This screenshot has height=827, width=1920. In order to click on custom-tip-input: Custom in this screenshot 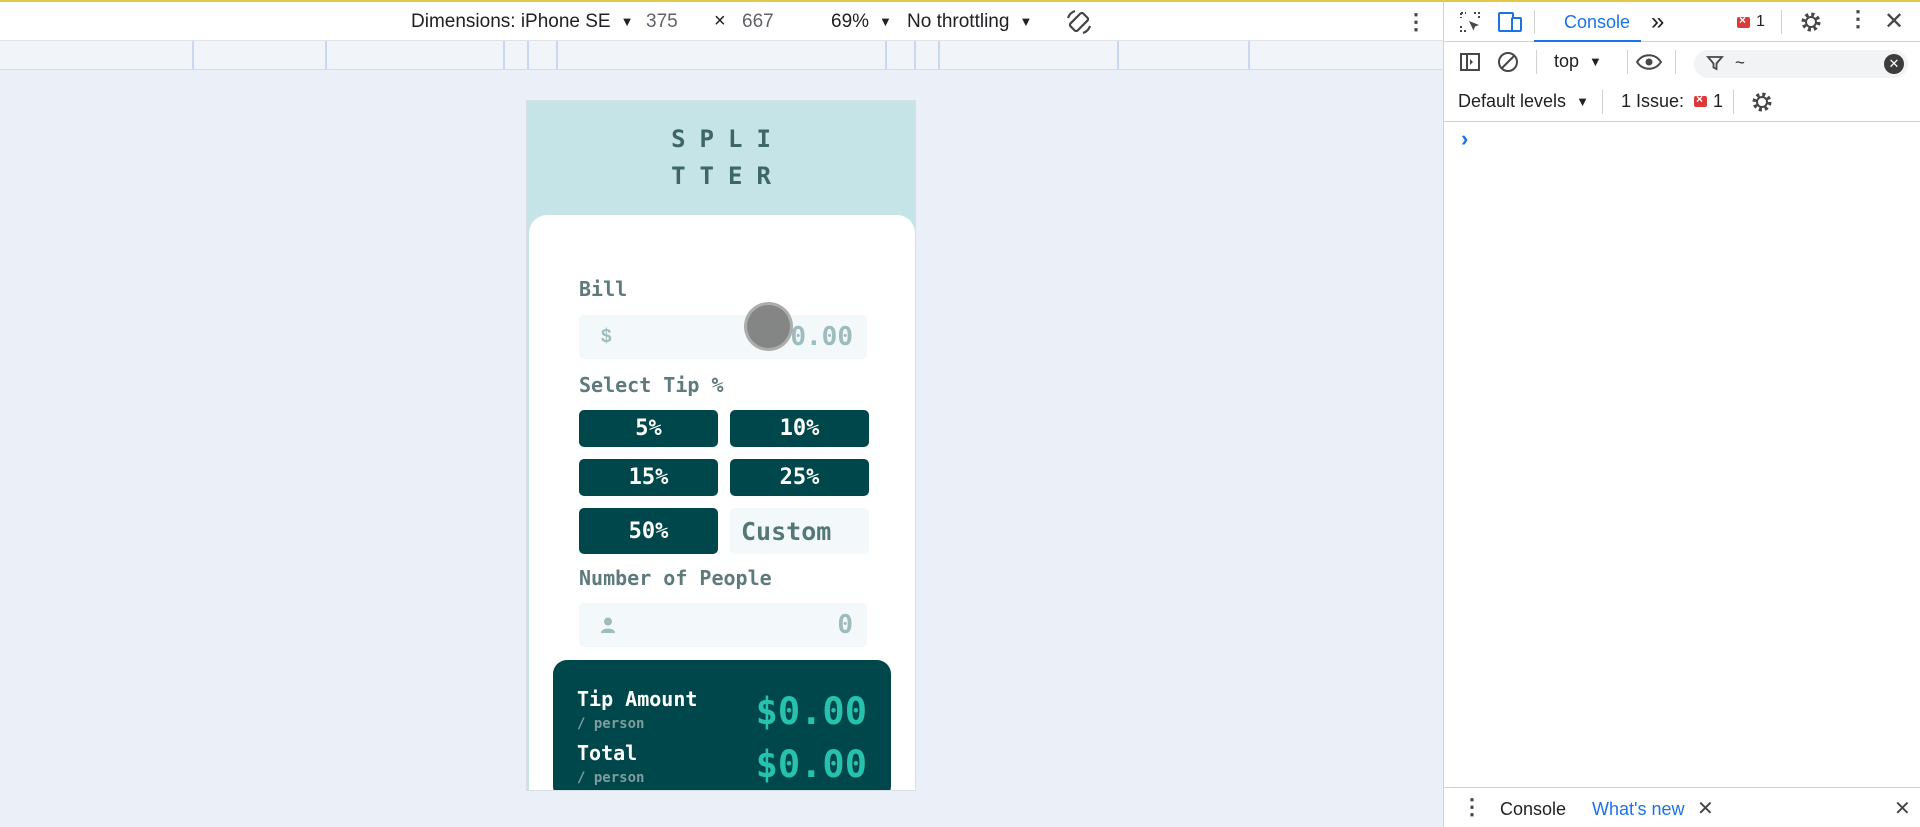, I will do `click(799, 531)`.